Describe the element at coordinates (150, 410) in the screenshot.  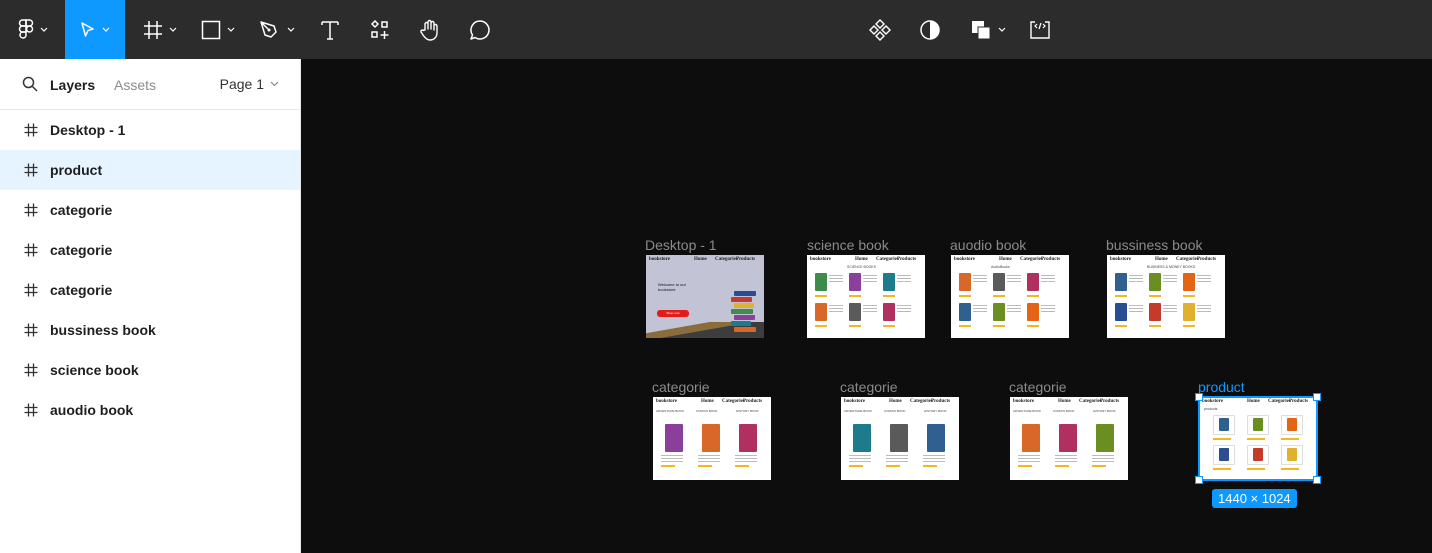
I see `layer-item: auodio book` at that location.